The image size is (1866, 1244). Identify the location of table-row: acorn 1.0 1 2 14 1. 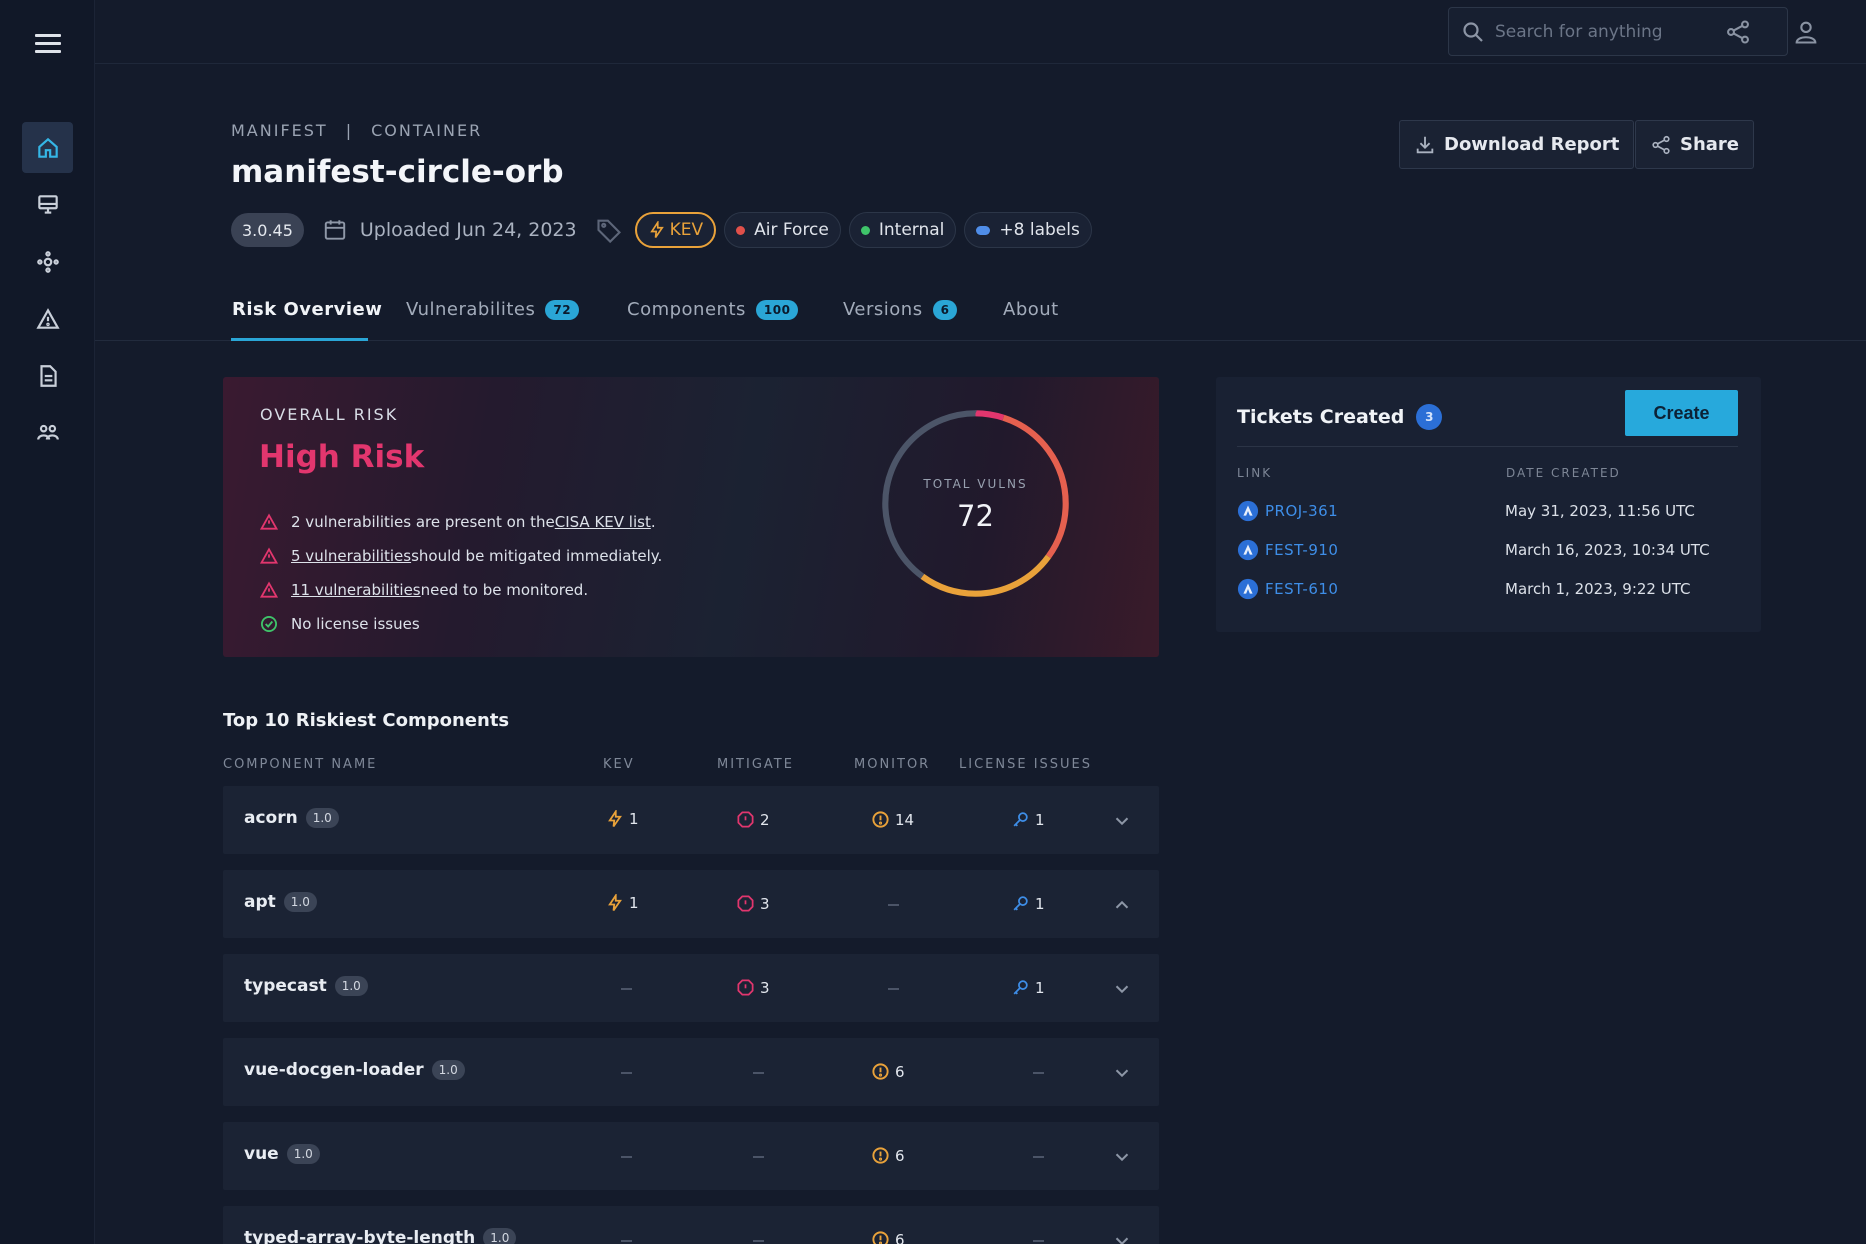
(691, 820).